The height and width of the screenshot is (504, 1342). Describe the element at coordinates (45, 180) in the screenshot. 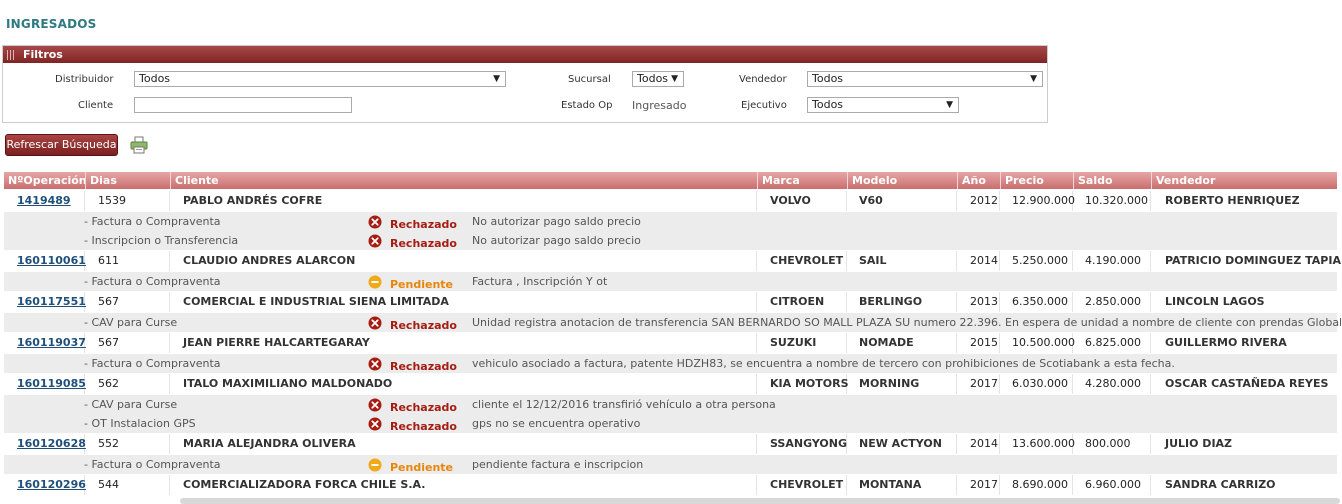

I see `col-operacion: NºOperación` at that location.